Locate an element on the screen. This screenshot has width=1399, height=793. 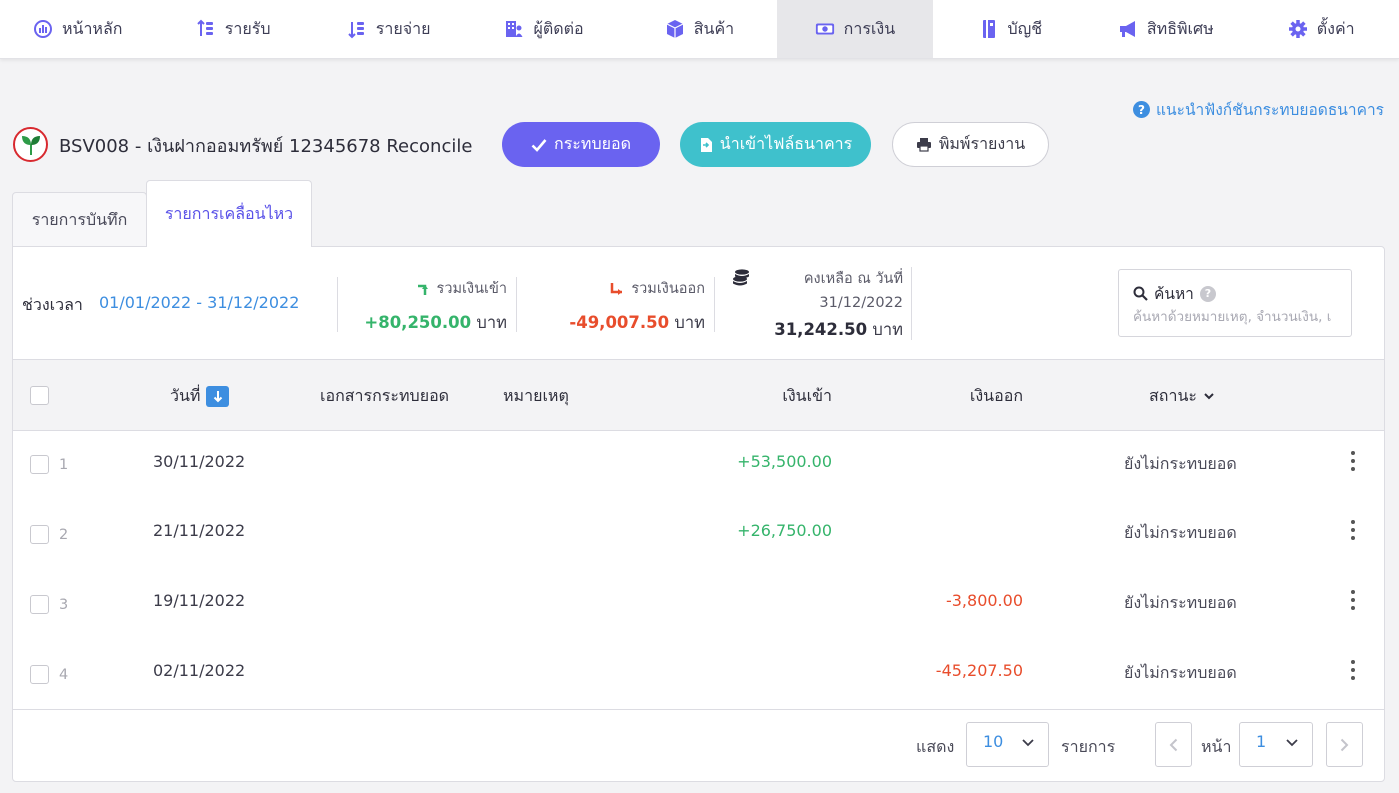
row-date: 02/11/2022 is located at coordinates (199, 670).